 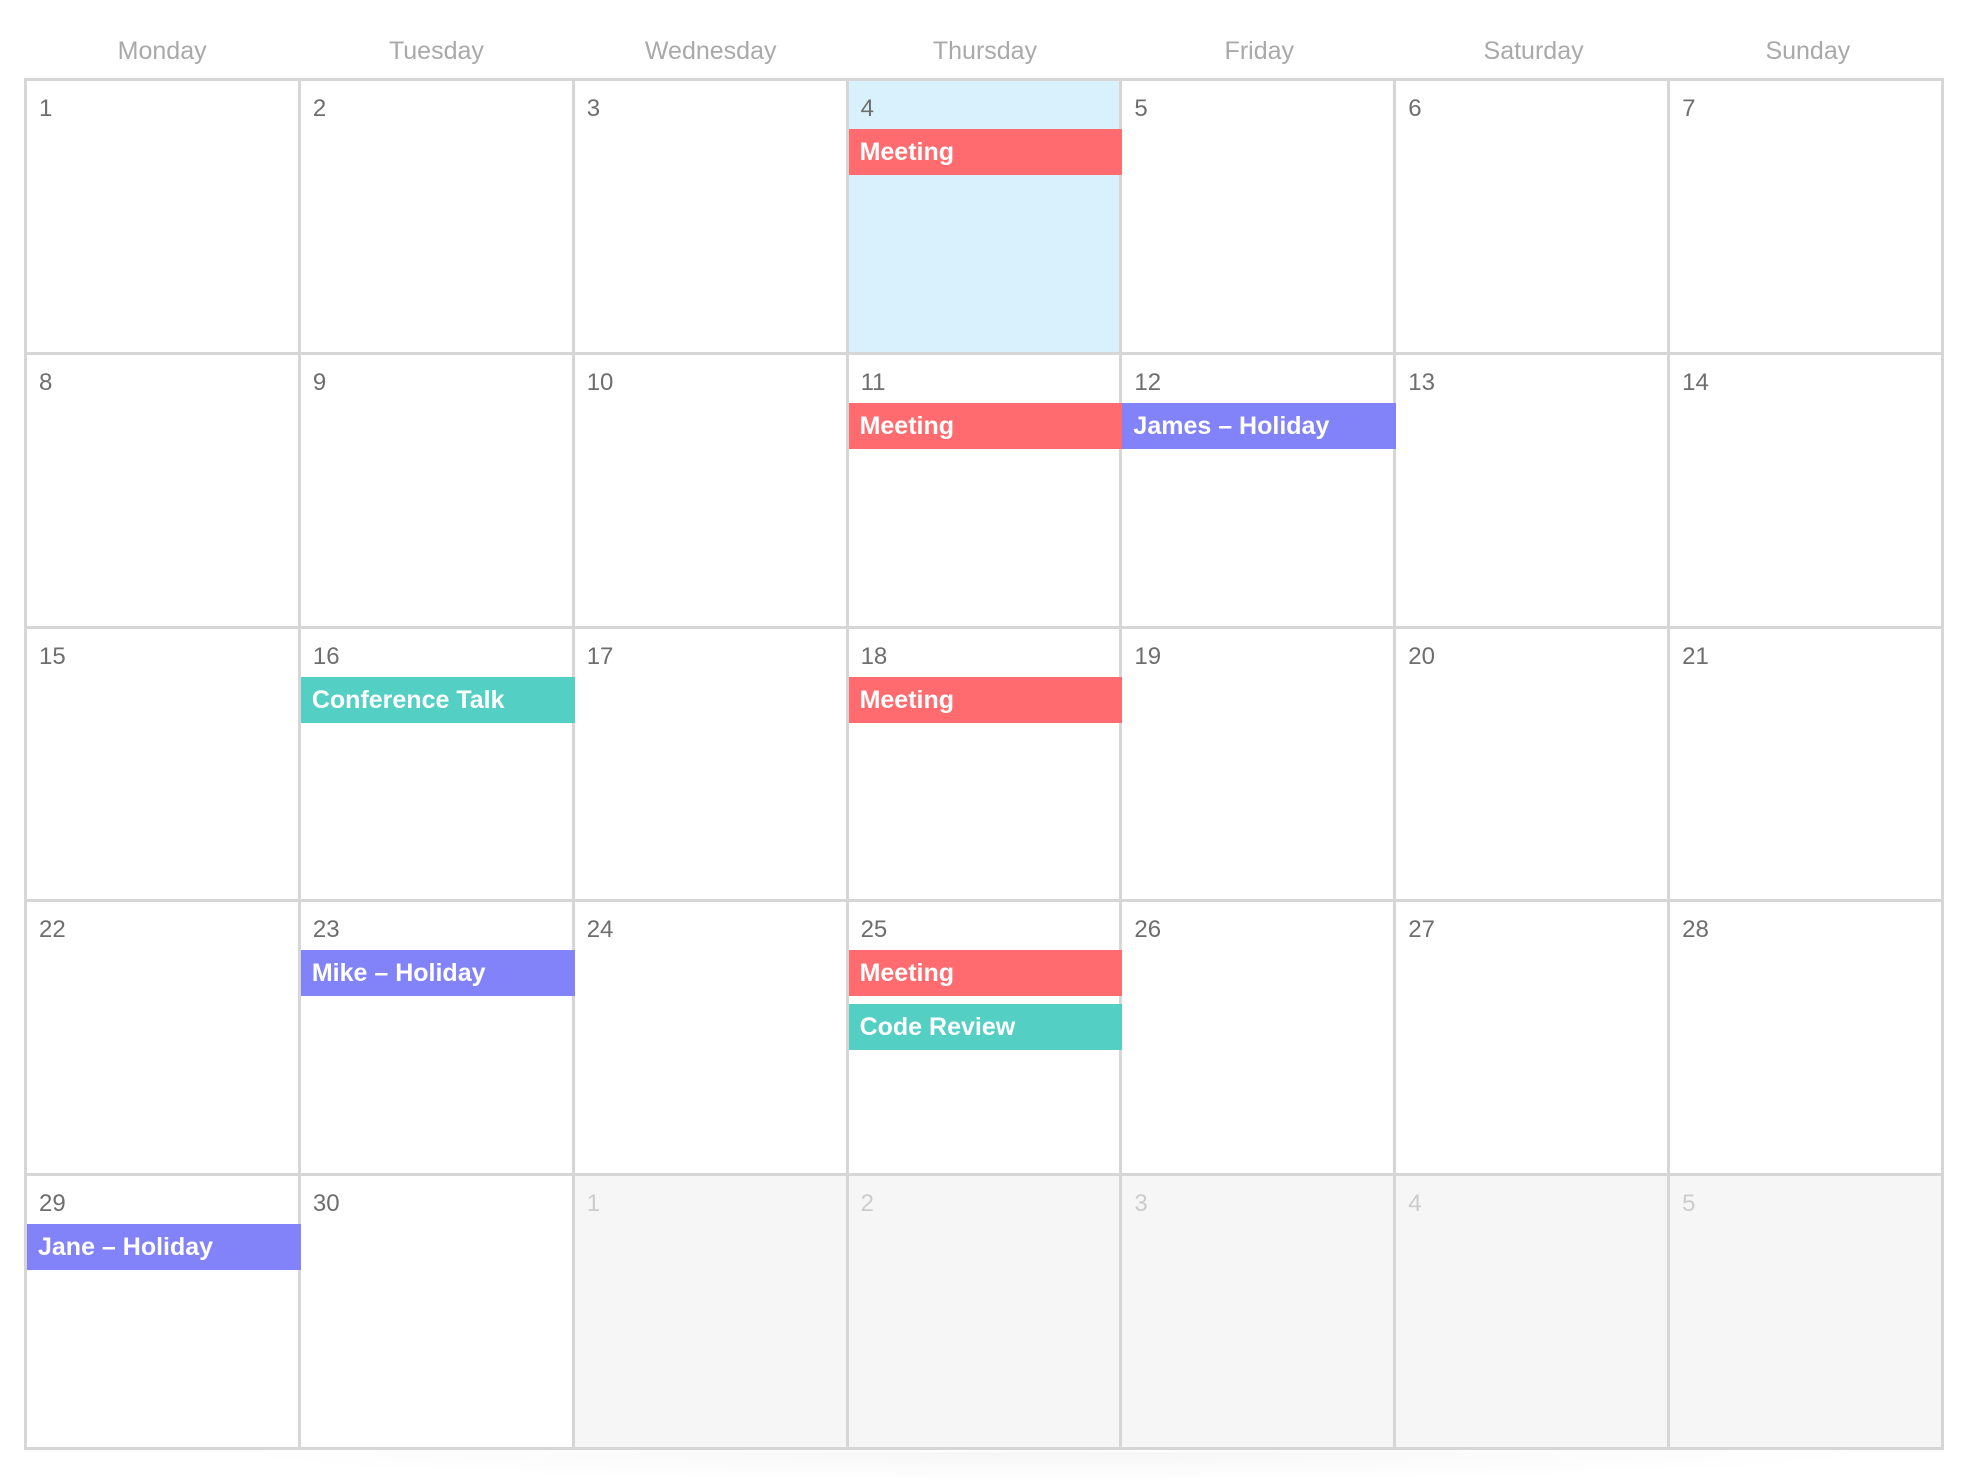 I want to click on day-cell: 9, so click(x=437, y=491).